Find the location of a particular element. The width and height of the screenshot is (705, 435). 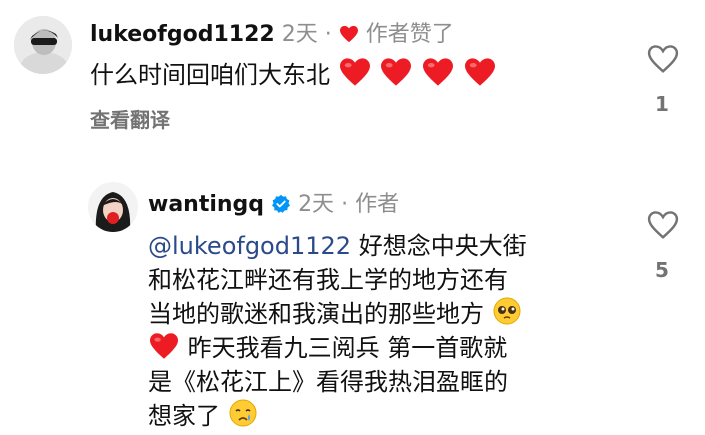

reply-line-5: 是《松花江上》看得我热泪盈眶的 is located at coordinates (328, 382).